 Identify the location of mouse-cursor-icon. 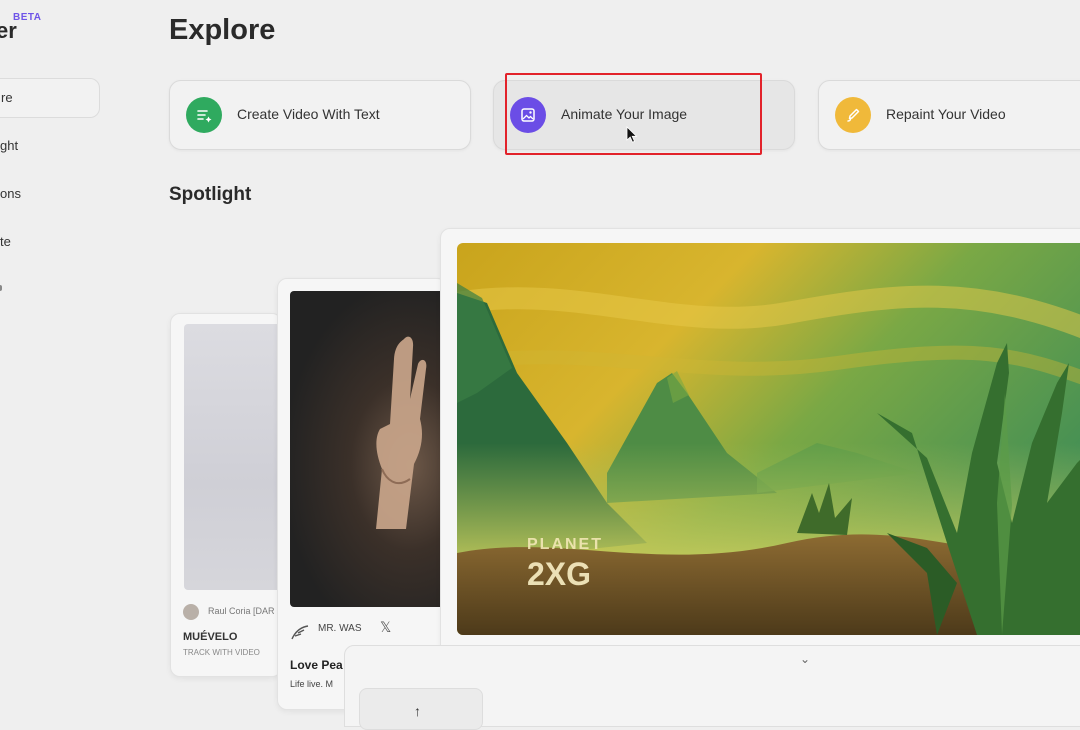
(632, 134).